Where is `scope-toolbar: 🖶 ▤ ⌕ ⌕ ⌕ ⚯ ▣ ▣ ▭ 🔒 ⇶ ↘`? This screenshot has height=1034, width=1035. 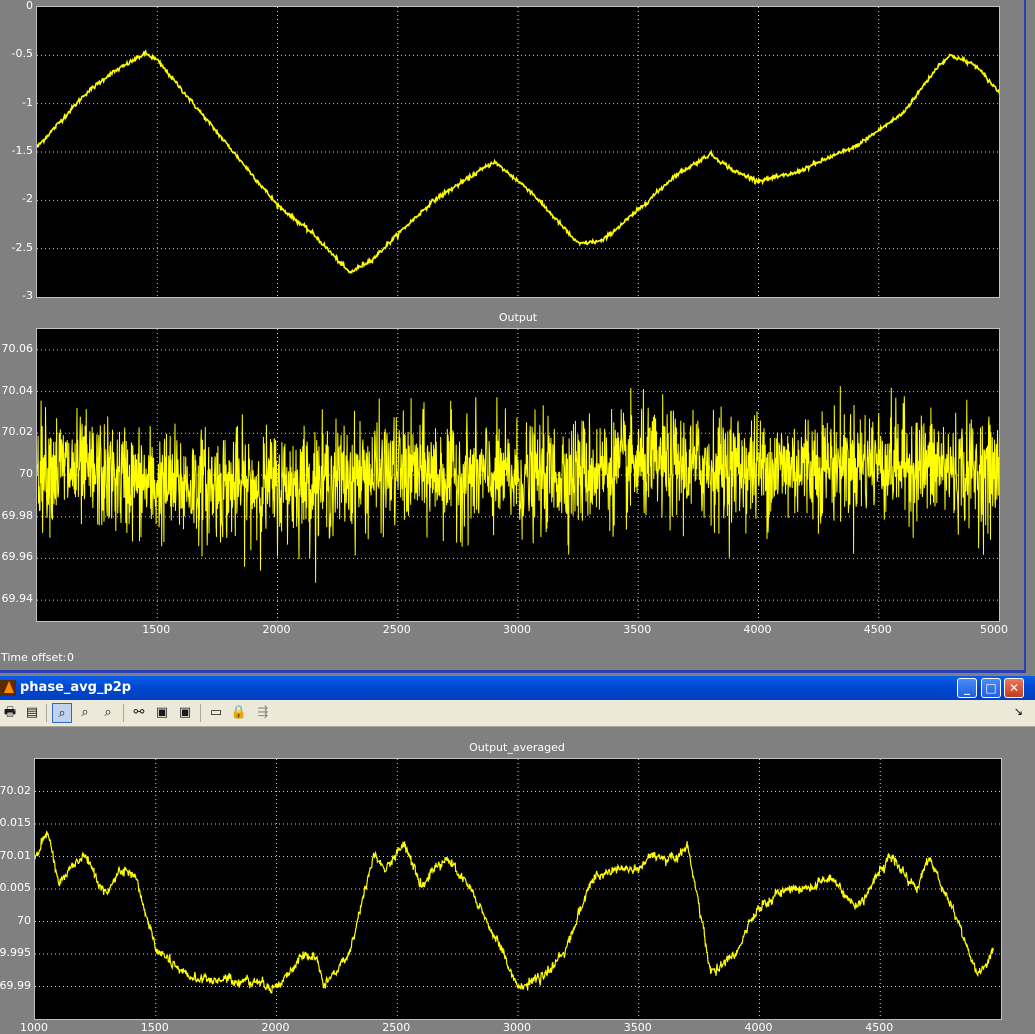
scope-toolbar: 🖶 ▤ ⌕ ⌕ ⌕ ⚯ ▣ ▣ ▭ 🔒 ⇶ ↘ is located at coordinates (517, 713).